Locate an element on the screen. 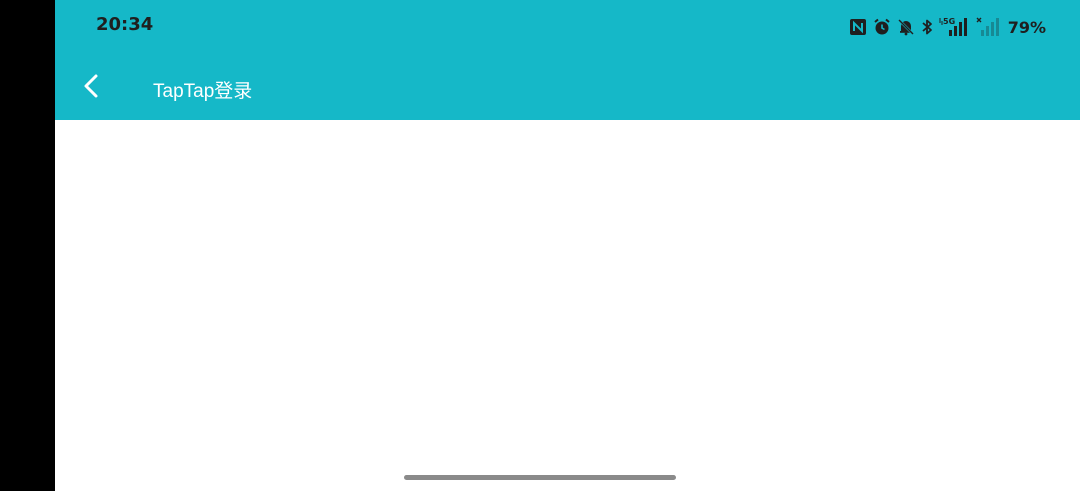 The height and width of the screenshot is (491, 1080). status-time: 20:34 is located at coordinates (125, 24).